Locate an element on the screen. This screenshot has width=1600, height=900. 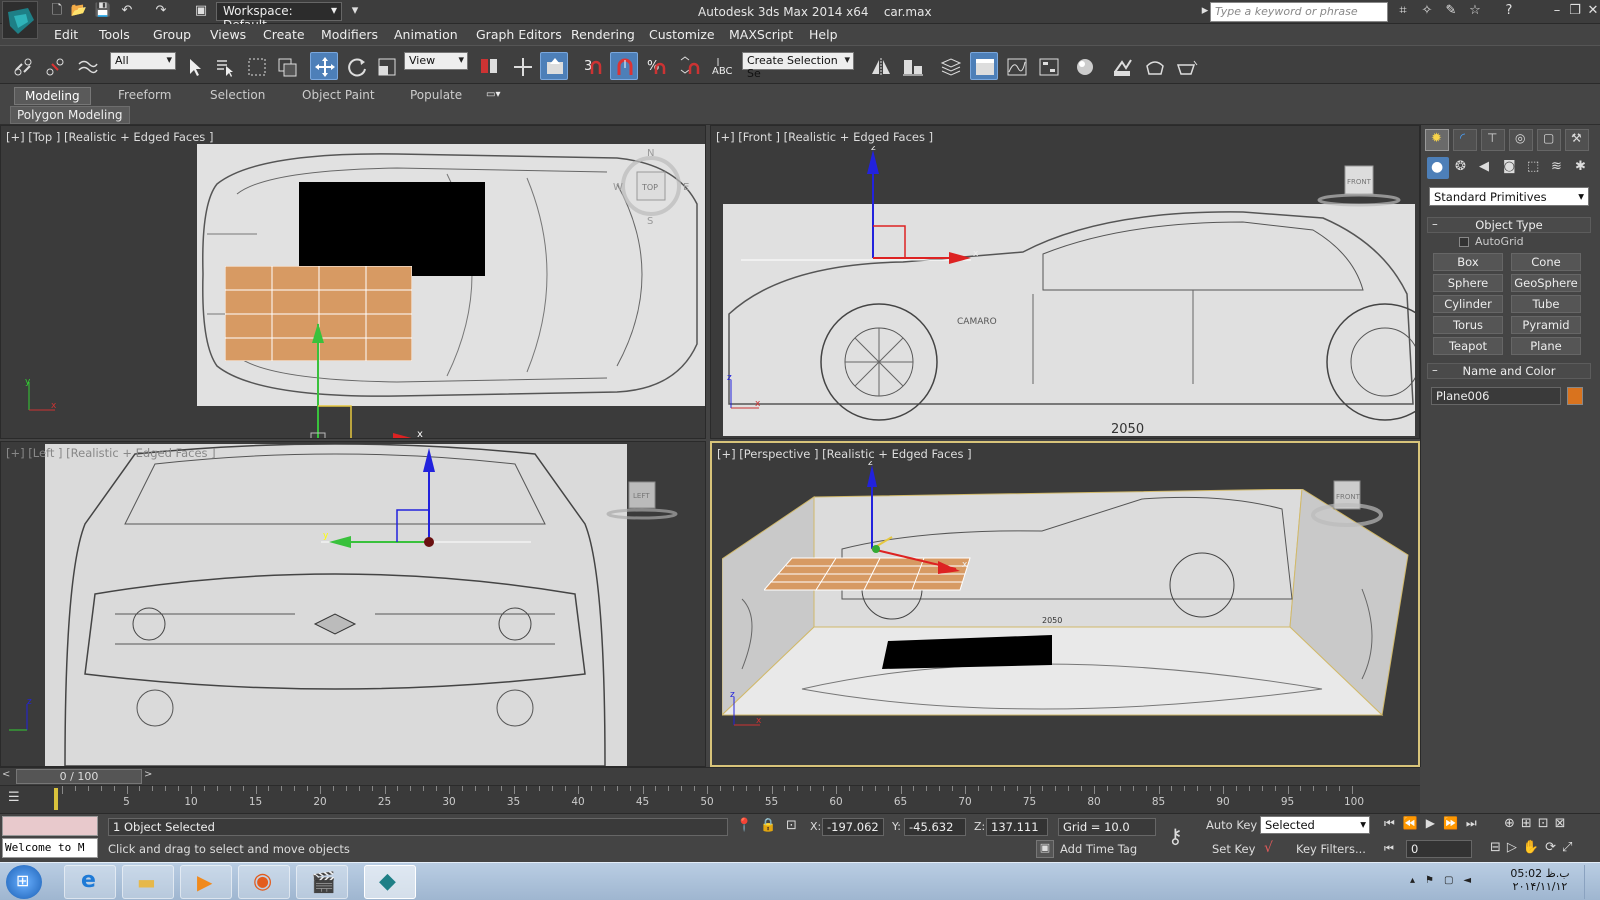
render-production-icon is located at coordinates (1186, 66).